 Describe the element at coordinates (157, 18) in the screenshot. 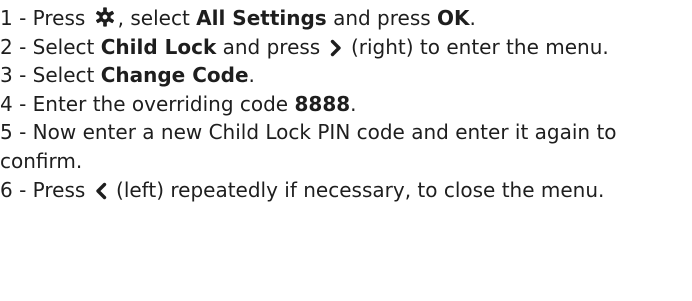

I see `step-text: , select` at that location.